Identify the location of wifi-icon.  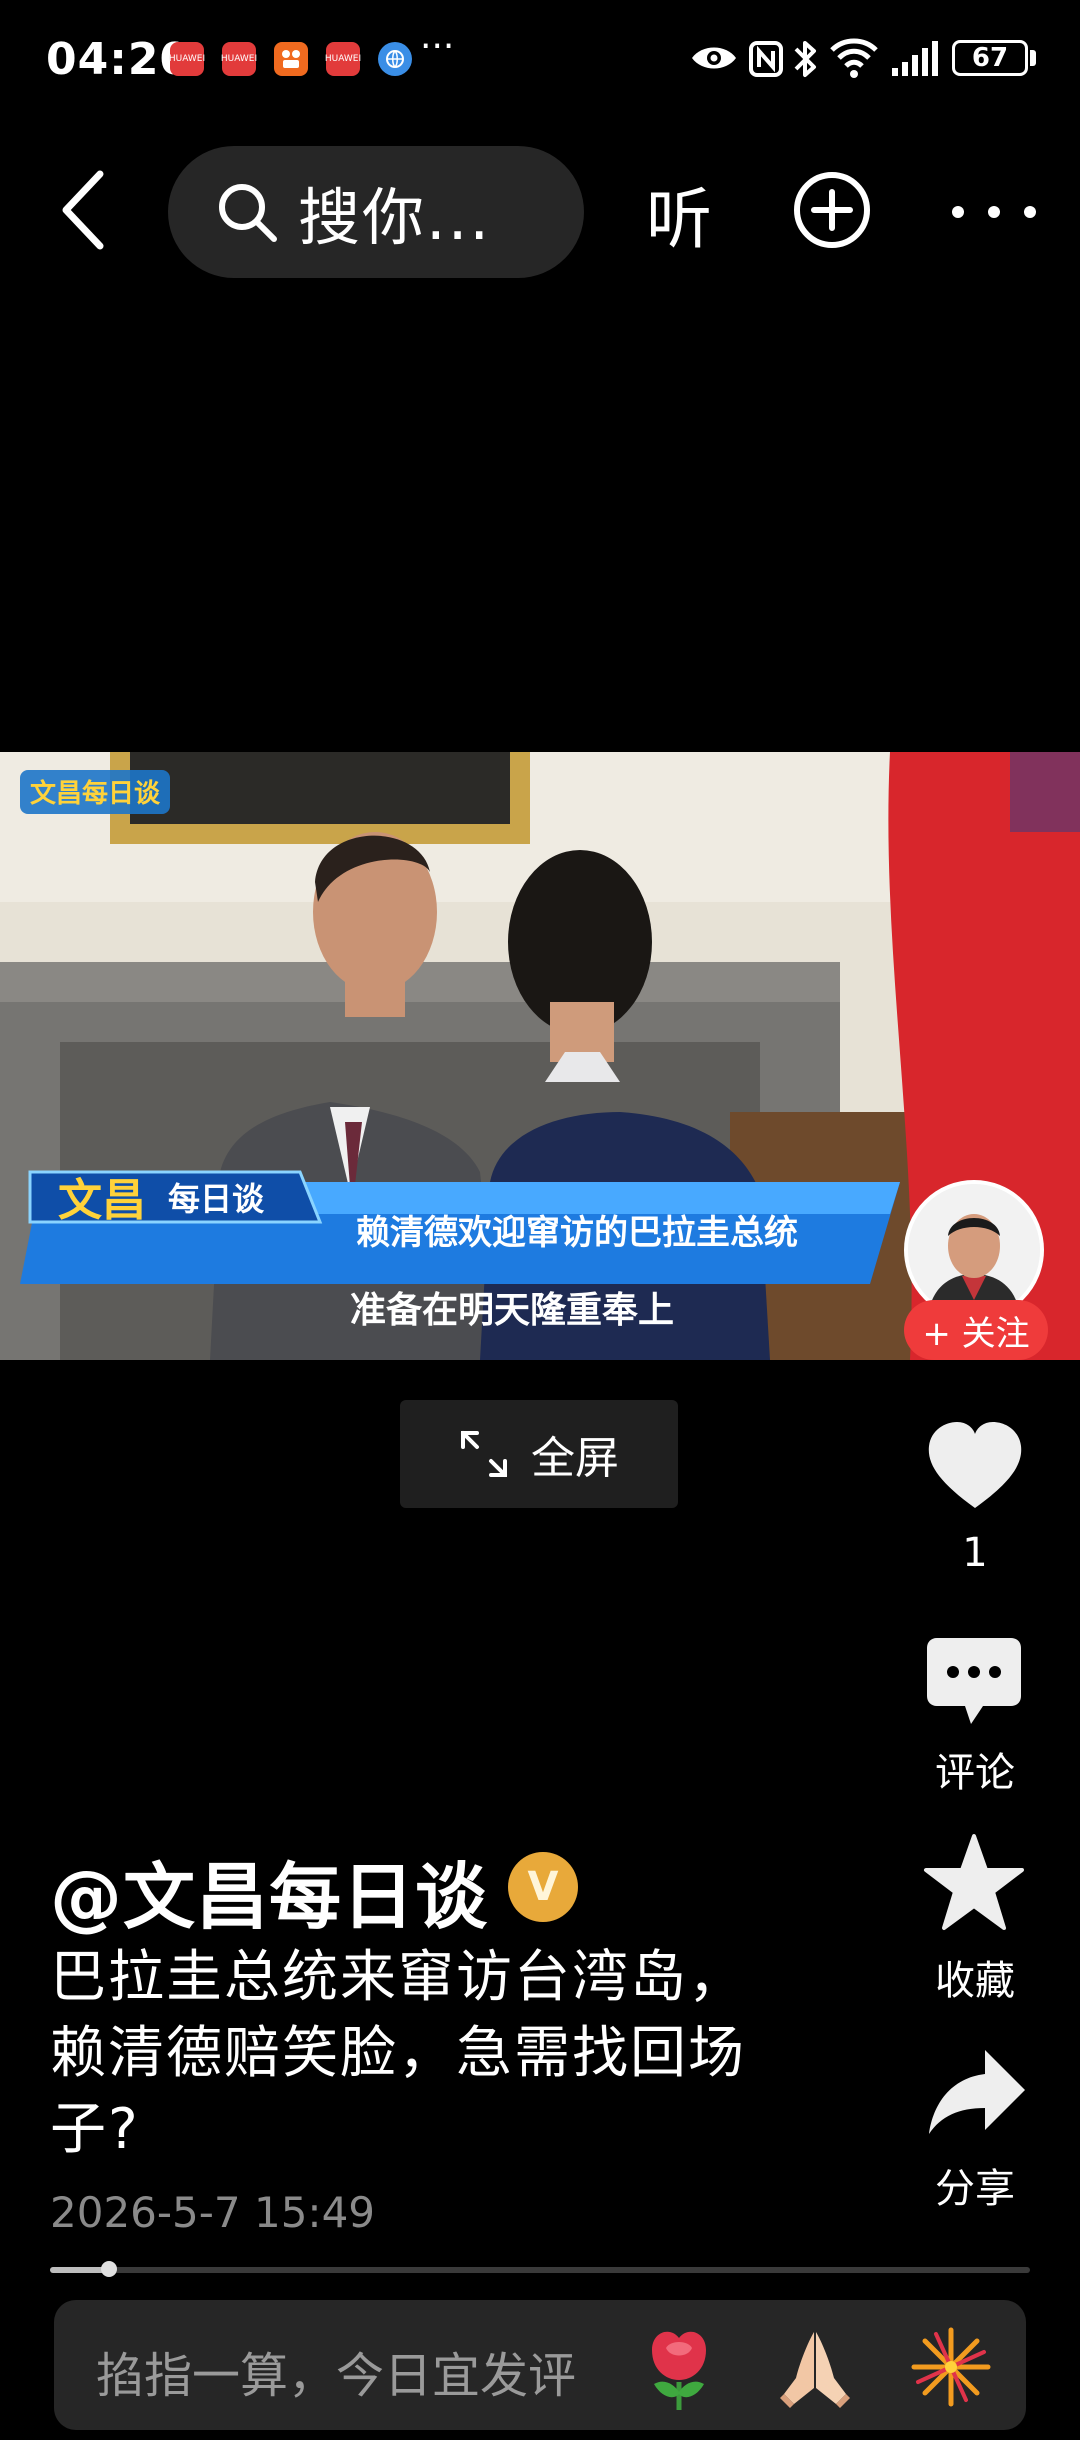
(854, 58).